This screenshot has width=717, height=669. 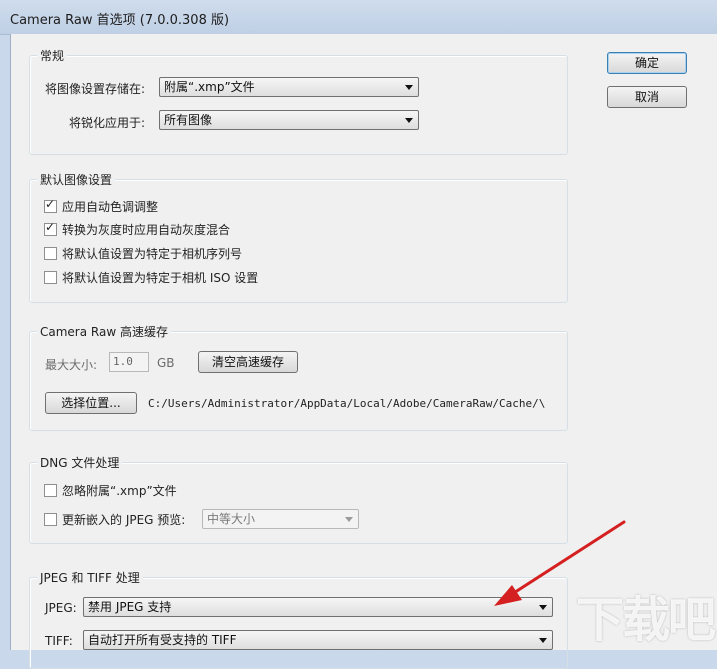 I want to click on cache-size-unit: GB, so click(x=166, y=363).